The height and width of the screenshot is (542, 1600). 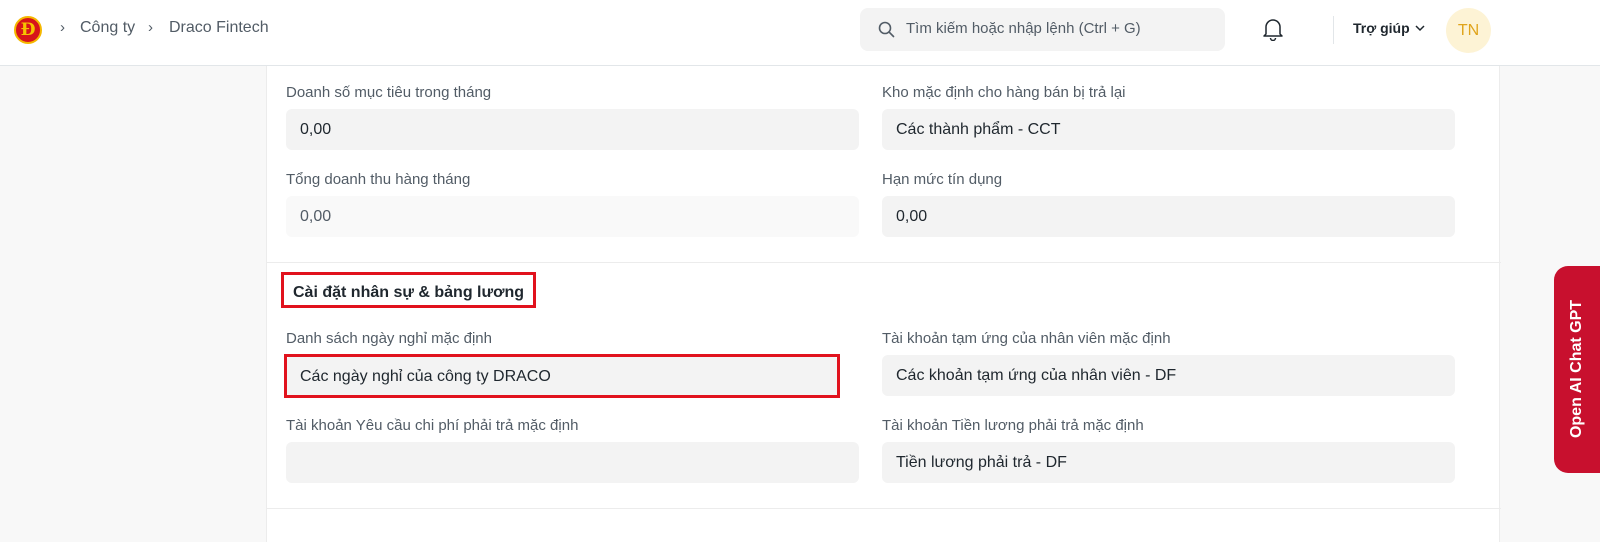 What do you see at coordinates (1420, 28) in the screenshot?
I see `chevron-down-icon` at bounding box center [1420, 28].